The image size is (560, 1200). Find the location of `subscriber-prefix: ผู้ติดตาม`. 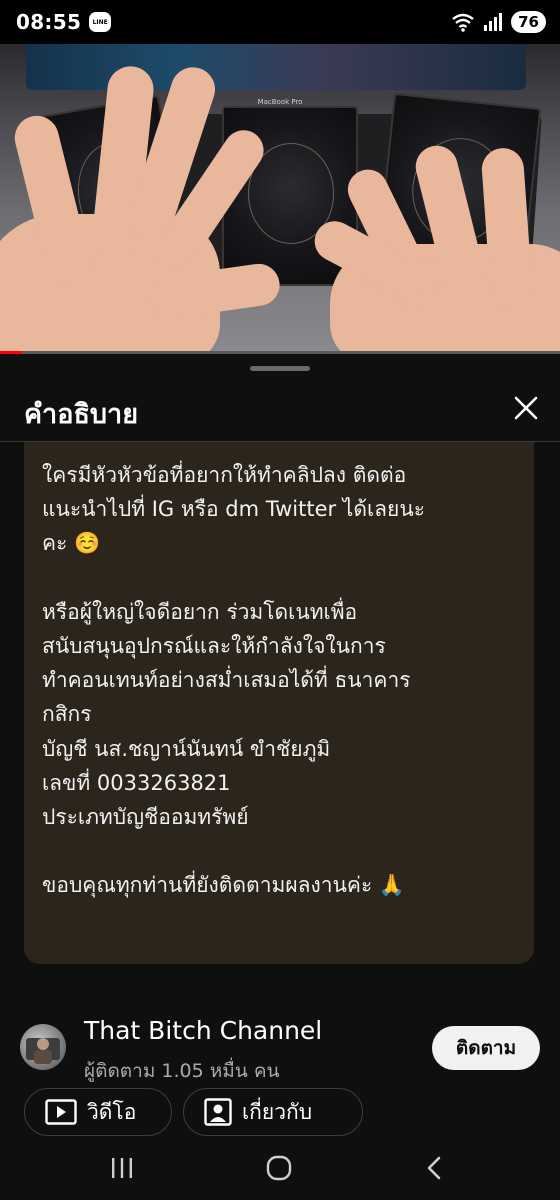

subscriber-prefix: ผู้ติดตาม is located at coordinates (120, 1071).